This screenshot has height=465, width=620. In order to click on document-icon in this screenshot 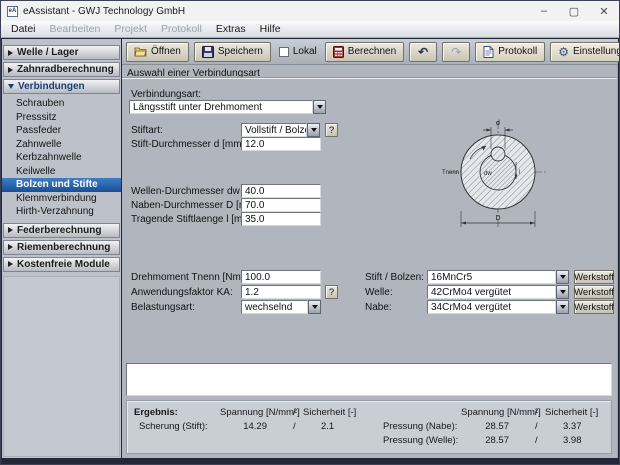, I will do `click(489, 51)`.